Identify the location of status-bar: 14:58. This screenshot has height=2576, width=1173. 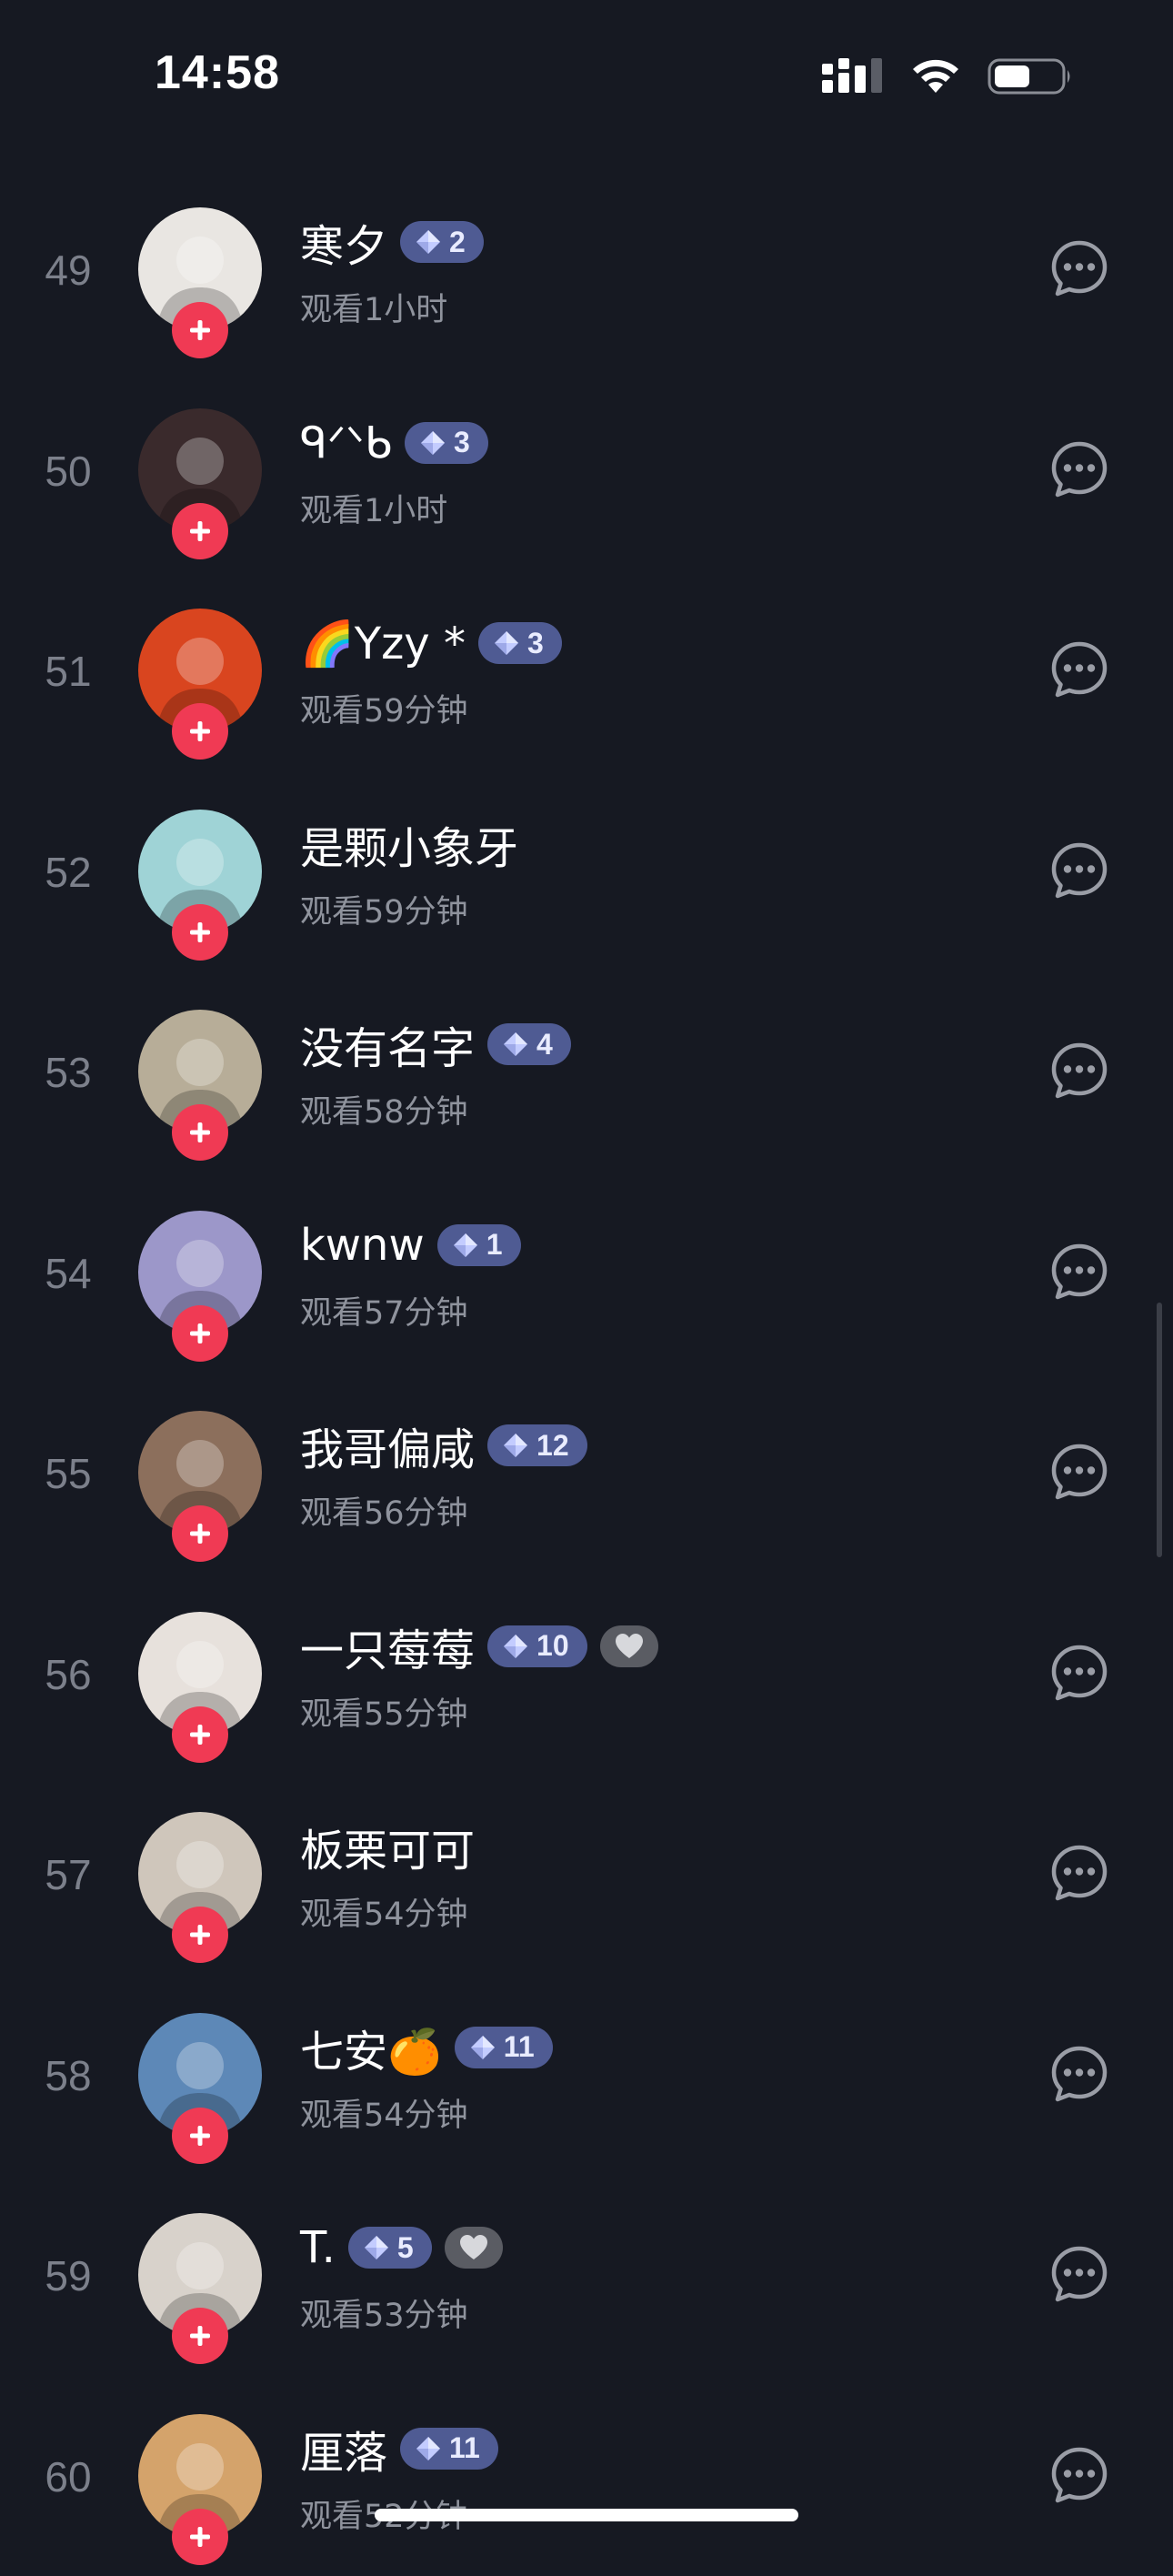
(586, 77).